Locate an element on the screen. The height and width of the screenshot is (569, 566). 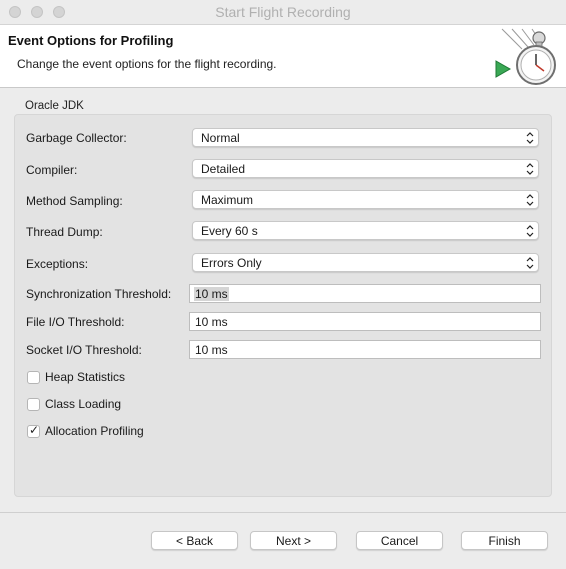
socket-io-threshold-value: 10 ms is located at coordinates (211, 350).